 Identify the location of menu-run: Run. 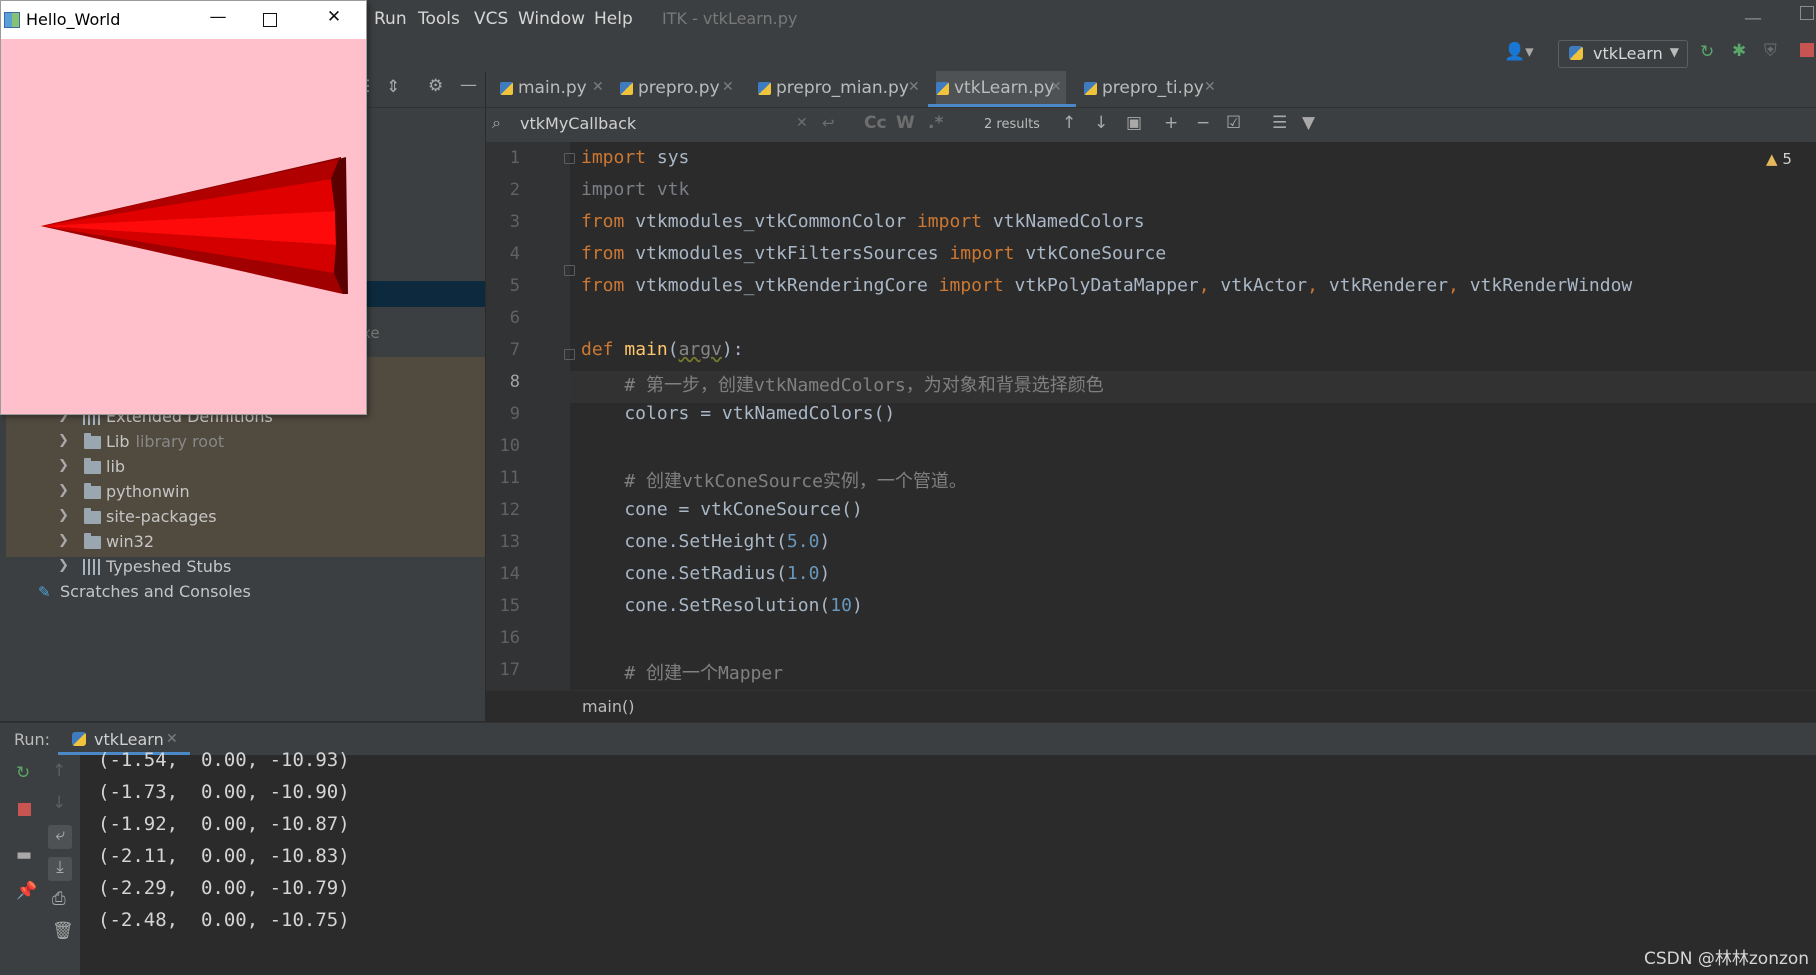
(390, 19).